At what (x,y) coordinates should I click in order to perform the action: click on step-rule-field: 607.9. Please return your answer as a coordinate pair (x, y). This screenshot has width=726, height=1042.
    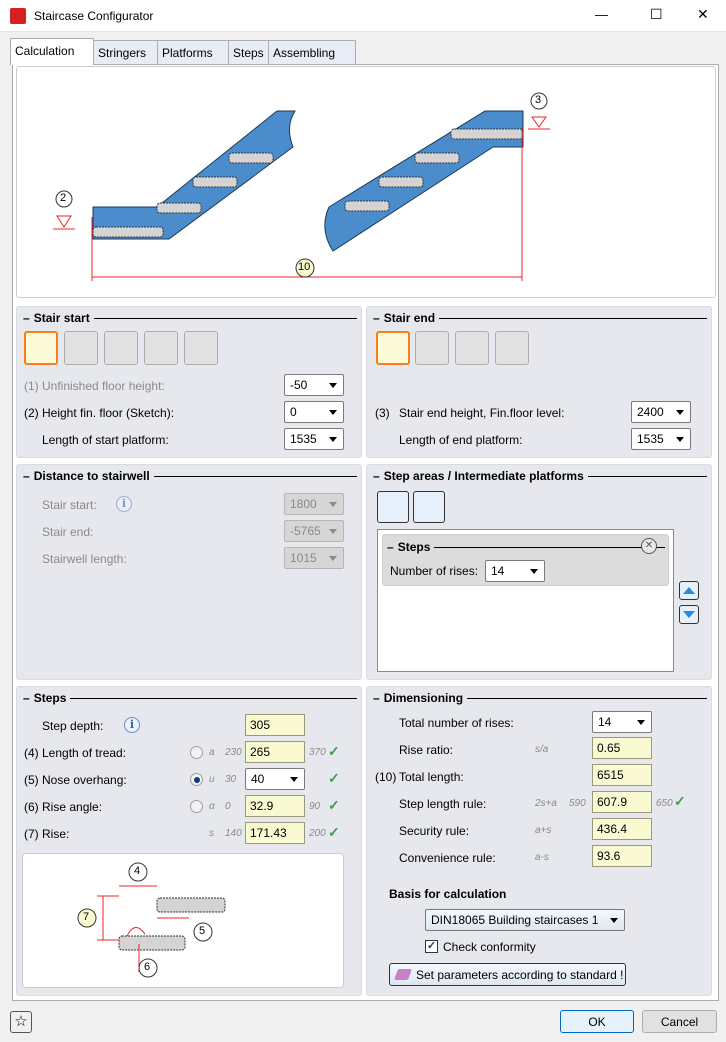
    Looking at the image, I should click on (622, 802).